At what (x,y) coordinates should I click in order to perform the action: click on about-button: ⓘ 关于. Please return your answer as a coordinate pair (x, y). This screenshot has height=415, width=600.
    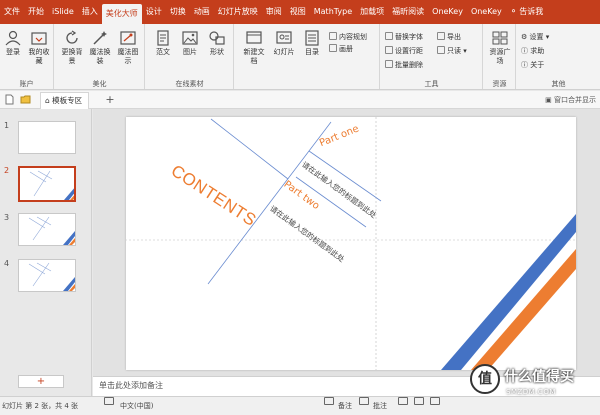
    Looking at the image, I should click on (532, 65).